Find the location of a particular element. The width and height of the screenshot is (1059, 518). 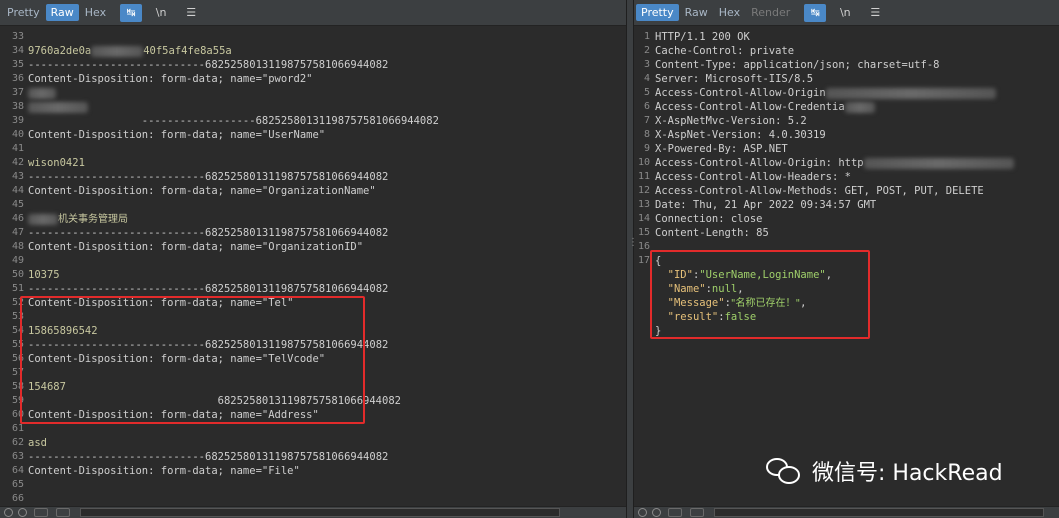

header-acah: Access-Control-Allow-Headers: * is located at coordinates (753, 177).